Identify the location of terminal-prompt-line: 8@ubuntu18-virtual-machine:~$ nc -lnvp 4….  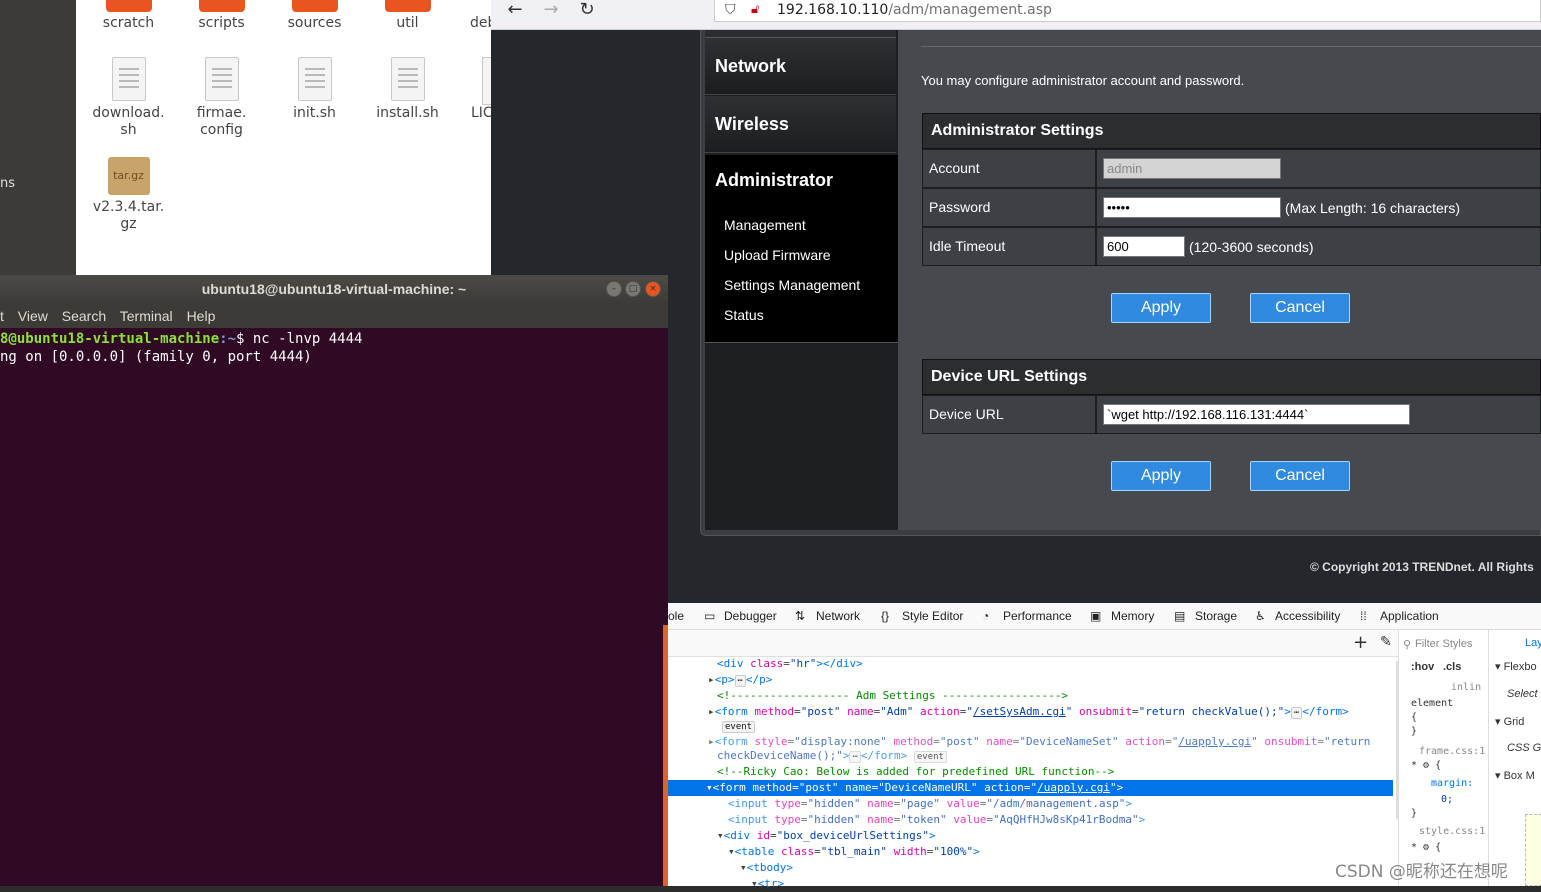
(181, 339).